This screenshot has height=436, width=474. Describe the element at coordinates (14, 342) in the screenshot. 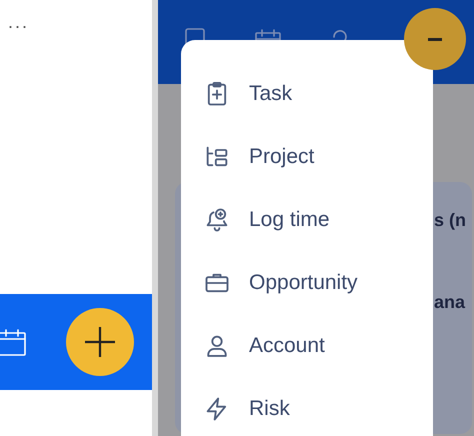

I see `calendar-icon` at that location.